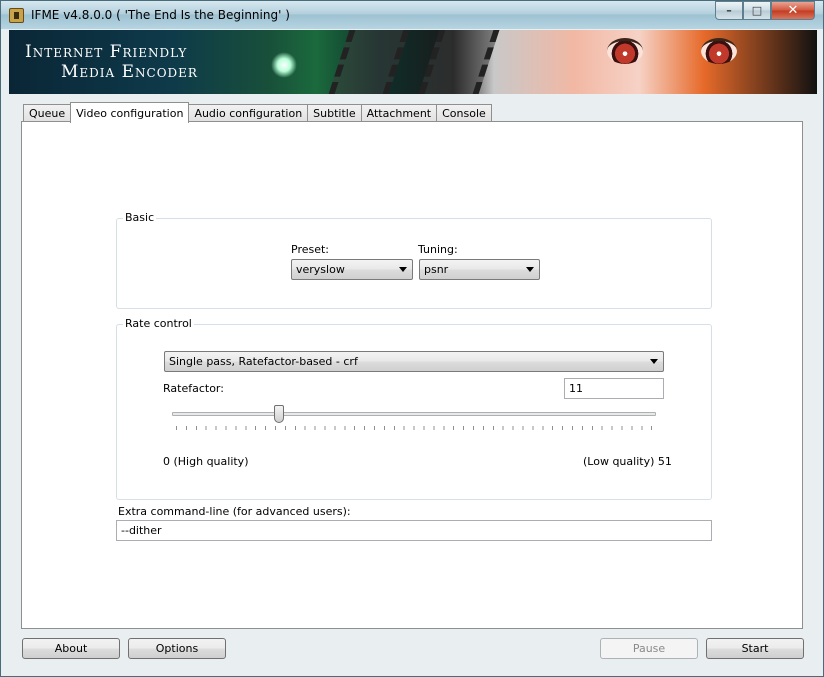 The image size is (824, 677). What do you see at coordinates (206, 461) in the screenshot?
I see `slider-min-label: 0 (High quality)` at bounding box center [206, 461].